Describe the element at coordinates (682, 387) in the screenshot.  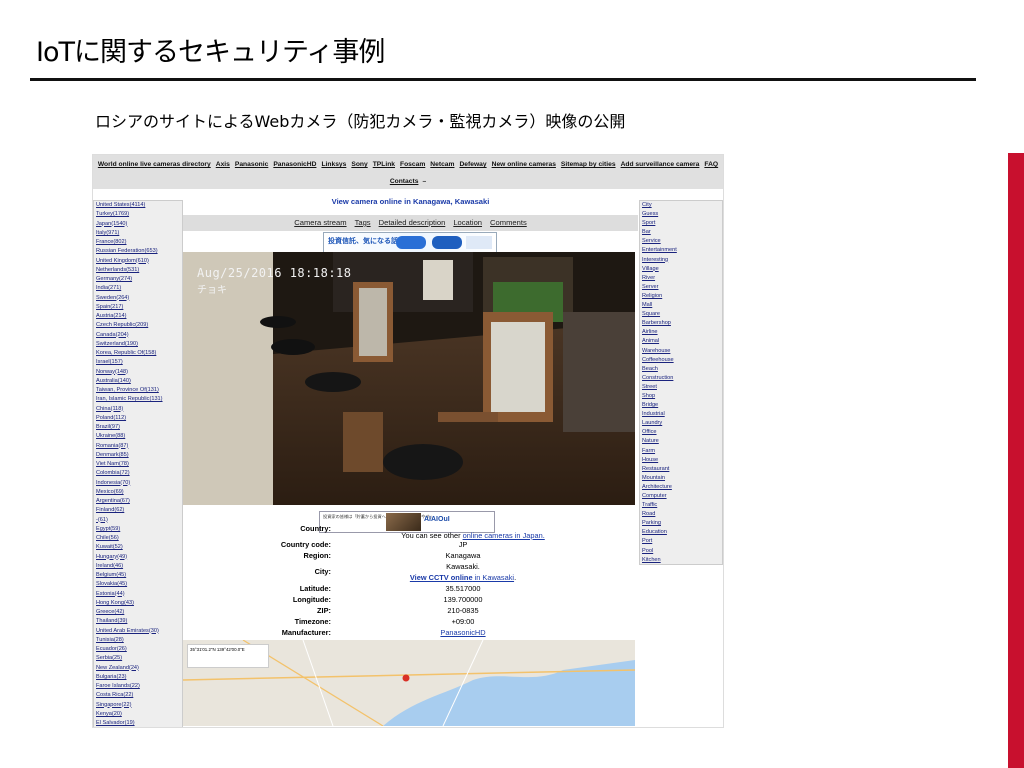
I see `category-link: Street` at that location.